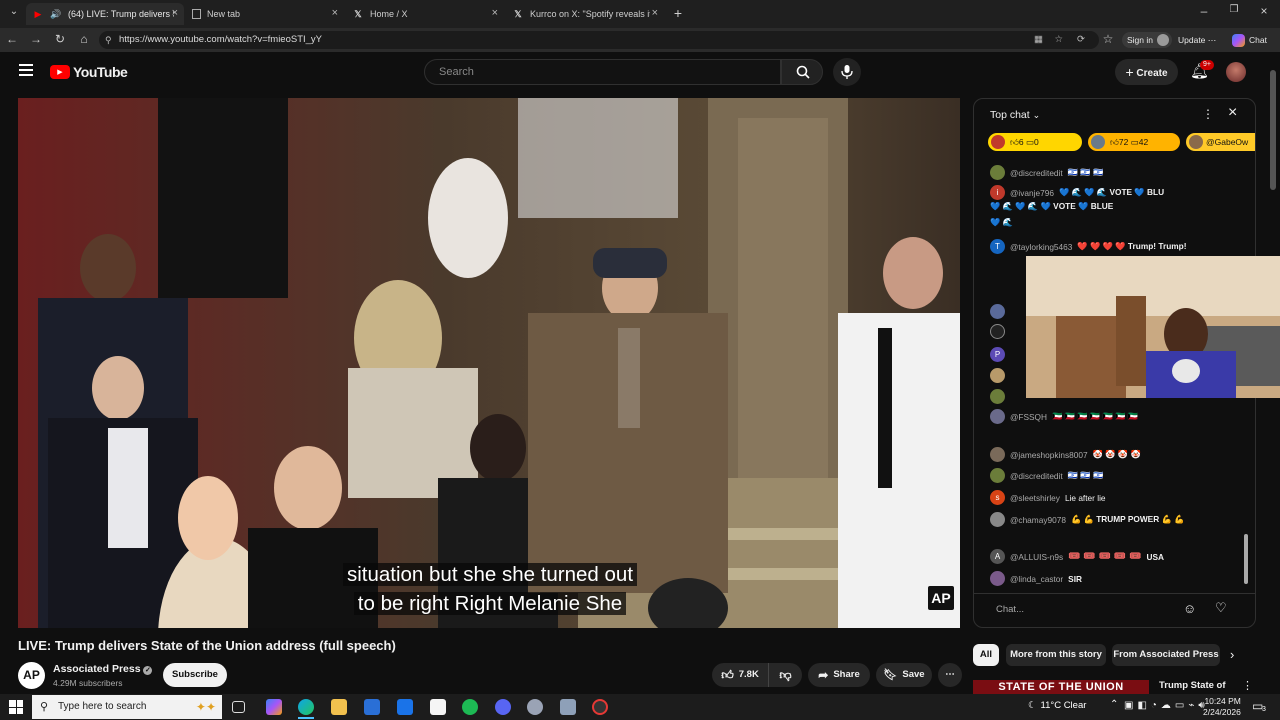  What do you see at coordinates (986, 655) in the screenshot?
I see `filter-chip-all: All` at bounding box center [986, 655].